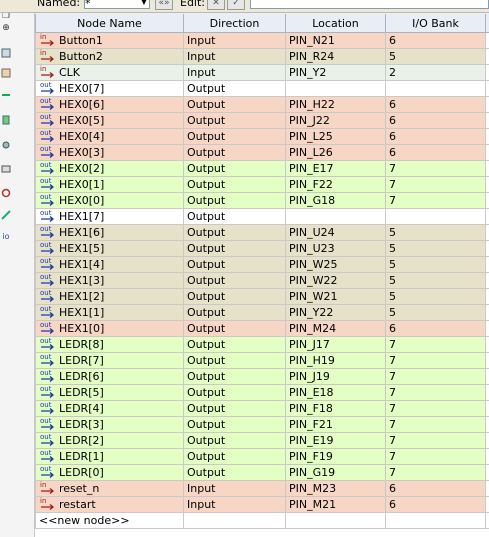 The height and width of the screenshot is (537, 489). I want to click on table-row: in reset_n Input PIN_M23 6, so click(262, 488).